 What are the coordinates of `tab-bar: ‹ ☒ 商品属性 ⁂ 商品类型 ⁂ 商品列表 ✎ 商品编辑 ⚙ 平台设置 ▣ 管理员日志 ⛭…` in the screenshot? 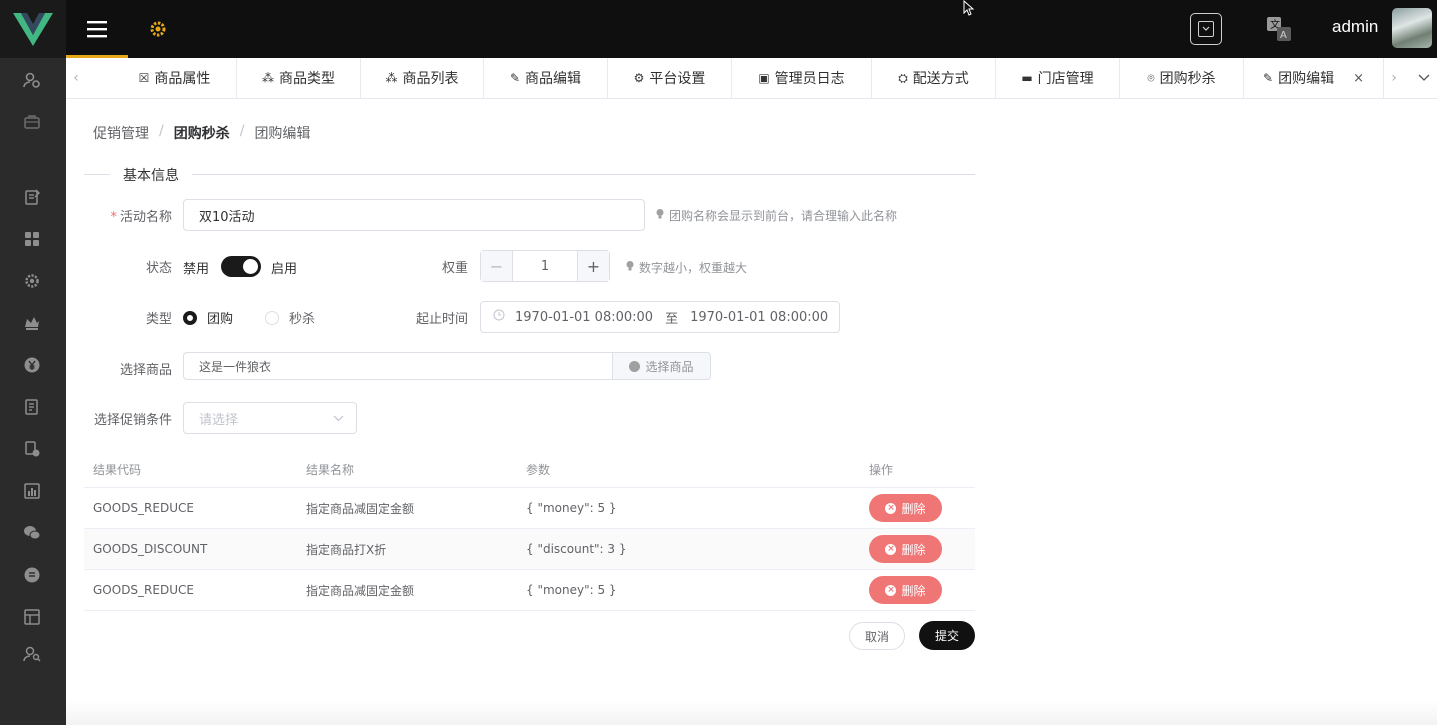 It's located at (751, 78).